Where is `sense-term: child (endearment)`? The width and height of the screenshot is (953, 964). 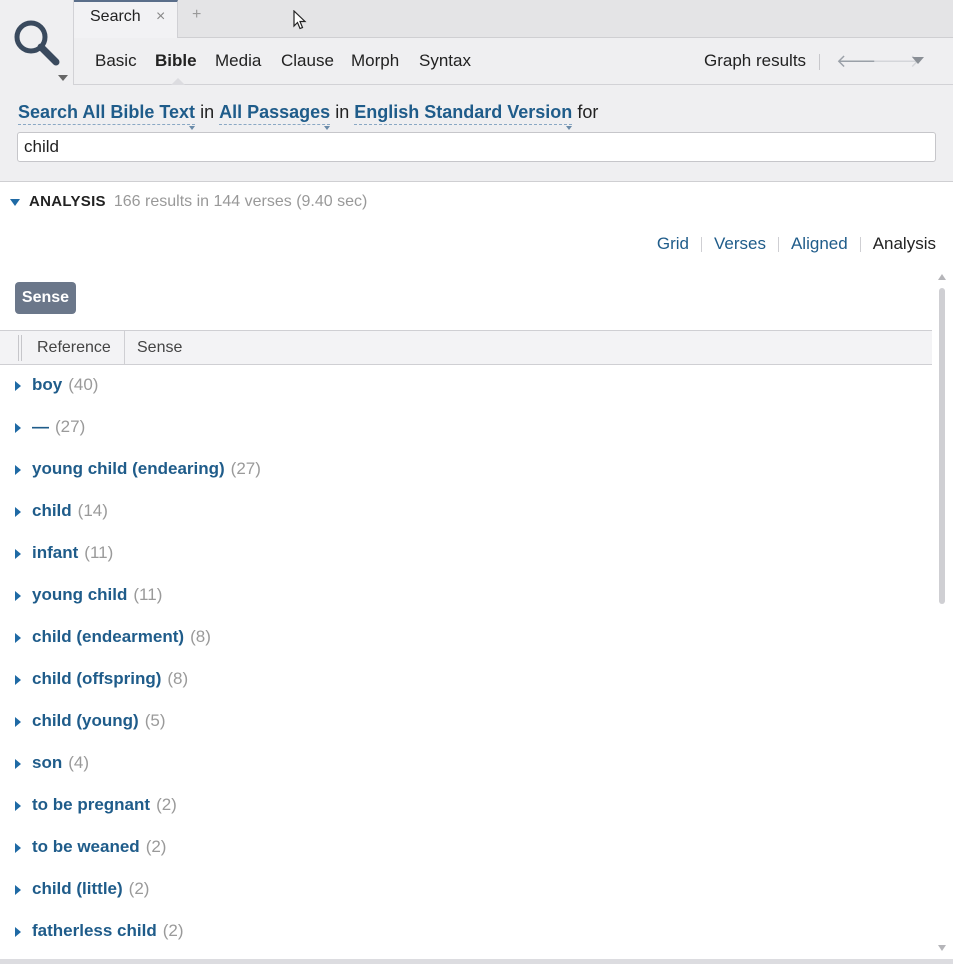 sense-term: child (endearment) is located at coordinates (108, 636).